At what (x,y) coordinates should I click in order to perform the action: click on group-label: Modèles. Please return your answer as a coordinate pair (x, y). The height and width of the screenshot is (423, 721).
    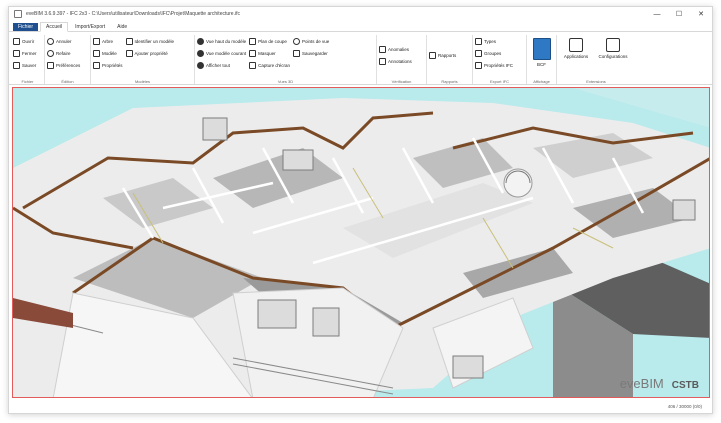
    Looking at the image, I should click on (142, 81).